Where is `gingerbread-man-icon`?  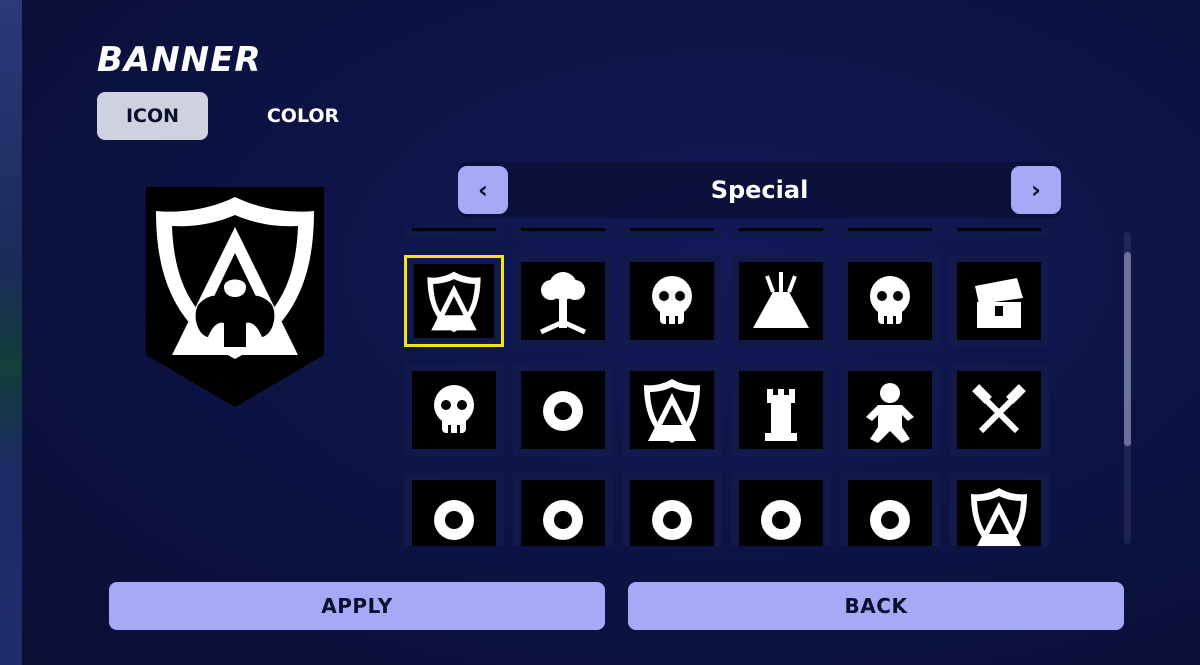 gingerbread-man-icon is located at coordinates (890, 410).